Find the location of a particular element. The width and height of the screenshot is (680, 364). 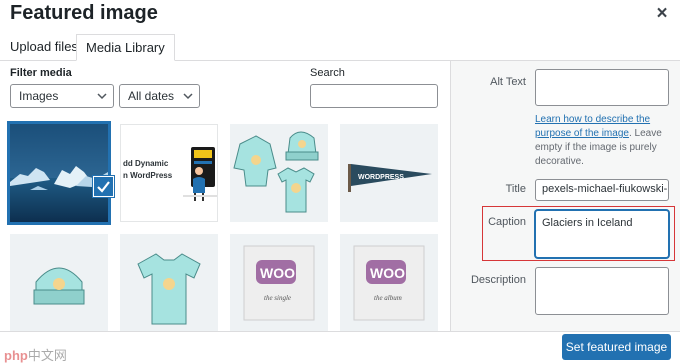

modal-footer: php中文网 Set featured image is located at coordinates (340, 347).